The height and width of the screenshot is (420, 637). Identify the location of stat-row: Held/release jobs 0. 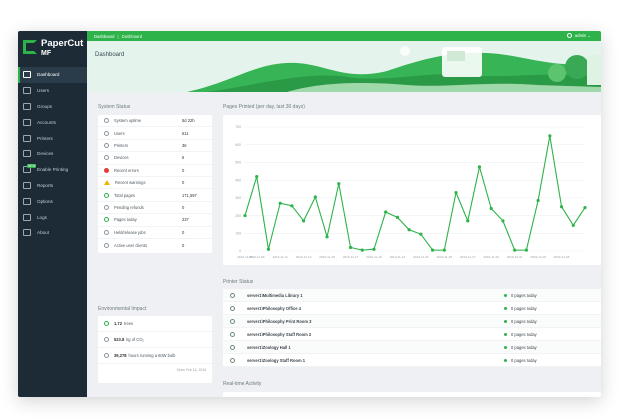
(155, 233).